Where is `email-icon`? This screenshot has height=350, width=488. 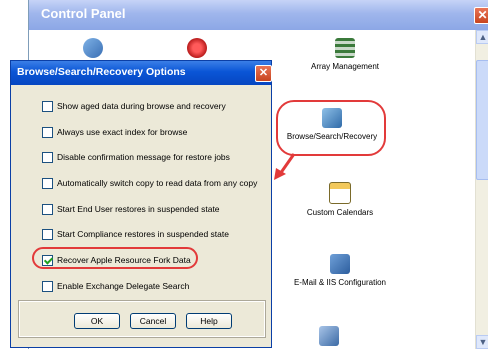 email-icon is located at coordinates (340, 264).